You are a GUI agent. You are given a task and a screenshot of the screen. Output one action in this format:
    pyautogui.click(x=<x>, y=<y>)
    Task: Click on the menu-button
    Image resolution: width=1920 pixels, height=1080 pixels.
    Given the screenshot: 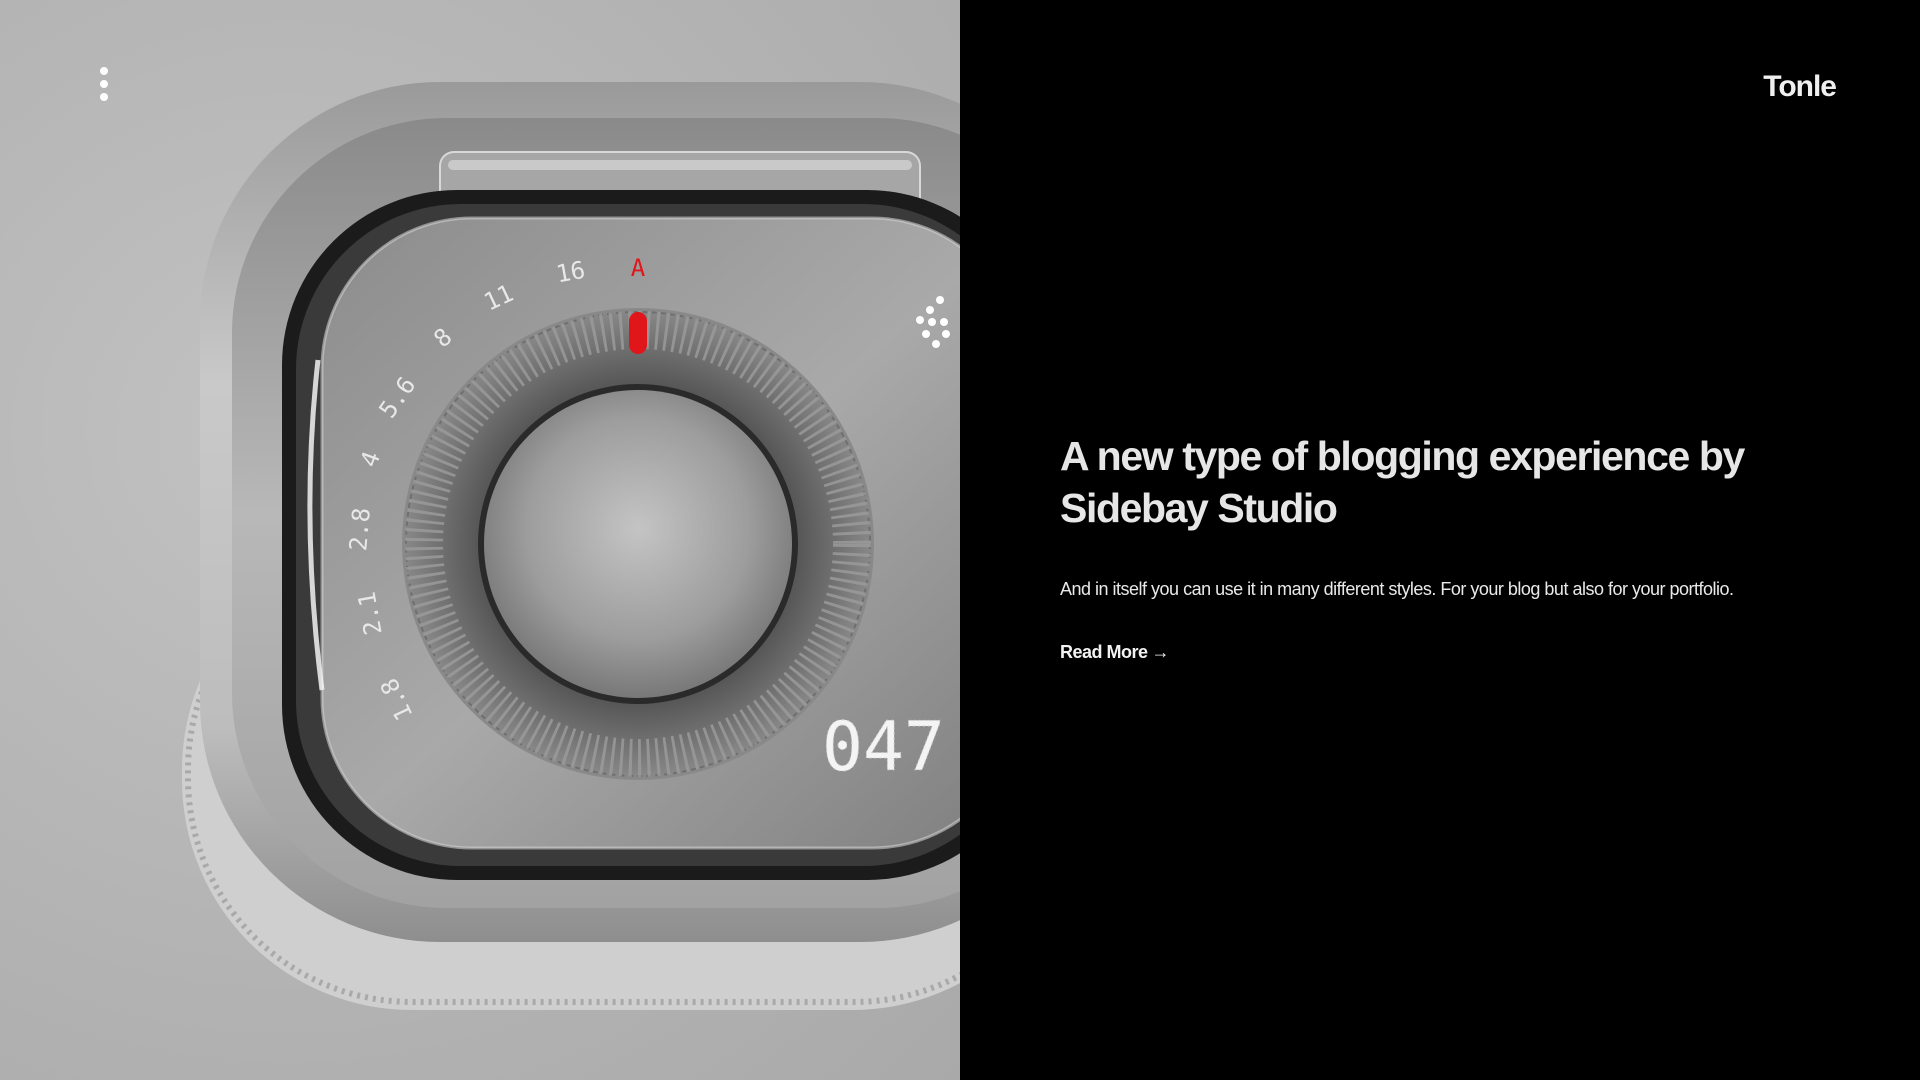 What is the action you would take?
    pyautogui.click(x=104, y=84)
    